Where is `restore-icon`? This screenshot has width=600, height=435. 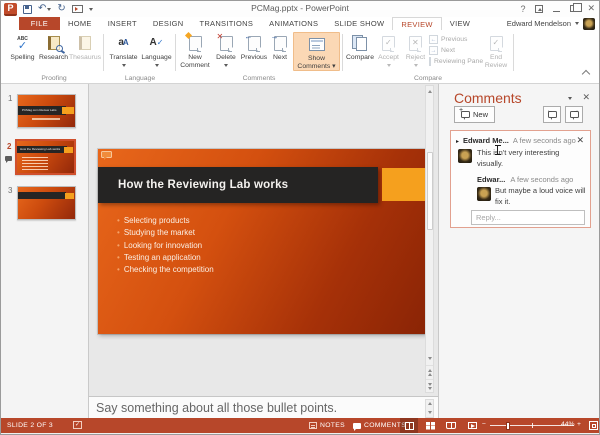 restore-icon is located at coordinates (576, 7).